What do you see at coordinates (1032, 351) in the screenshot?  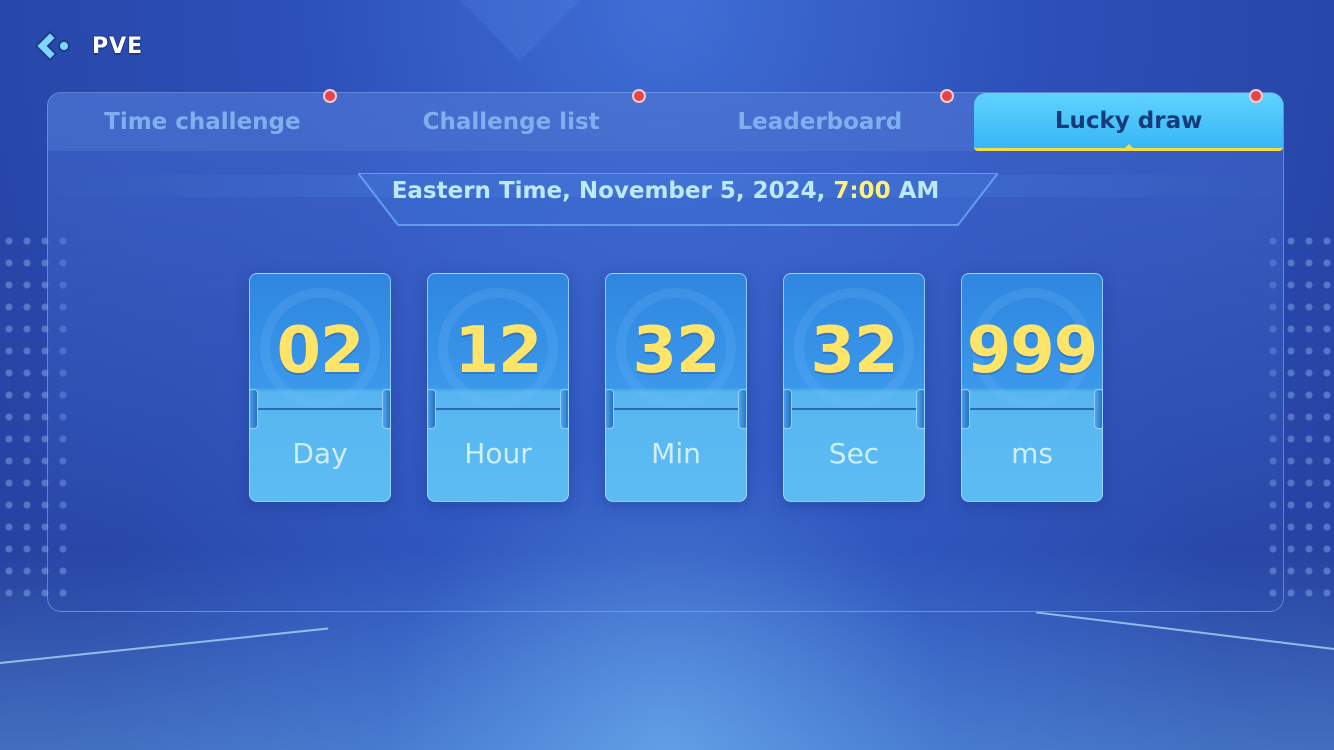 I see `countdown-value: 999` at bounding box center [1032, 351].